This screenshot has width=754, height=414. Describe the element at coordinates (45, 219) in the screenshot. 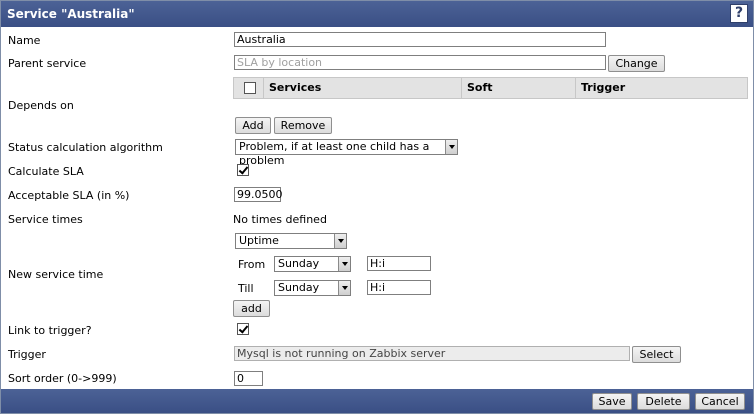

I see `service-times-label: Service times` at that location.